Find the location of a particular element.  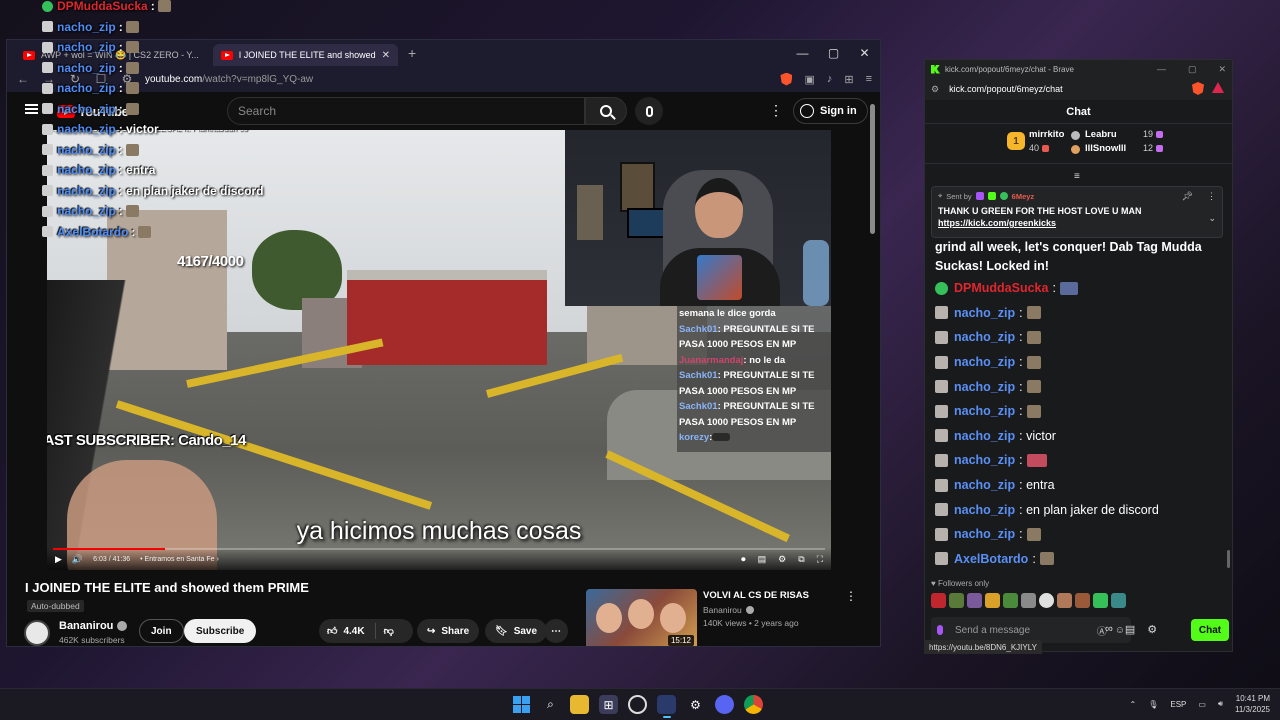

page-scrollbar is located at coordinates (873, 369).